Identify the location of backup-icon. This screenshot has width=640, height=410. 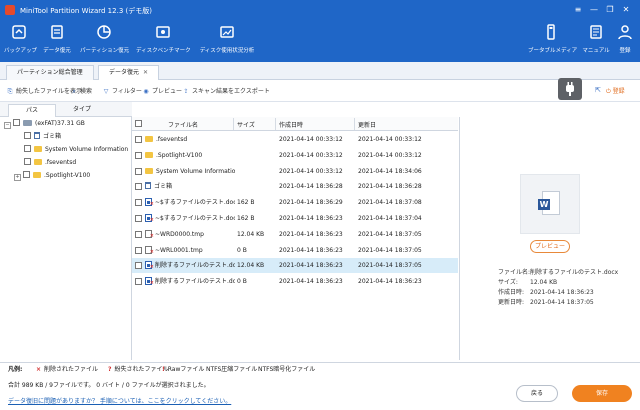
(19, 32).